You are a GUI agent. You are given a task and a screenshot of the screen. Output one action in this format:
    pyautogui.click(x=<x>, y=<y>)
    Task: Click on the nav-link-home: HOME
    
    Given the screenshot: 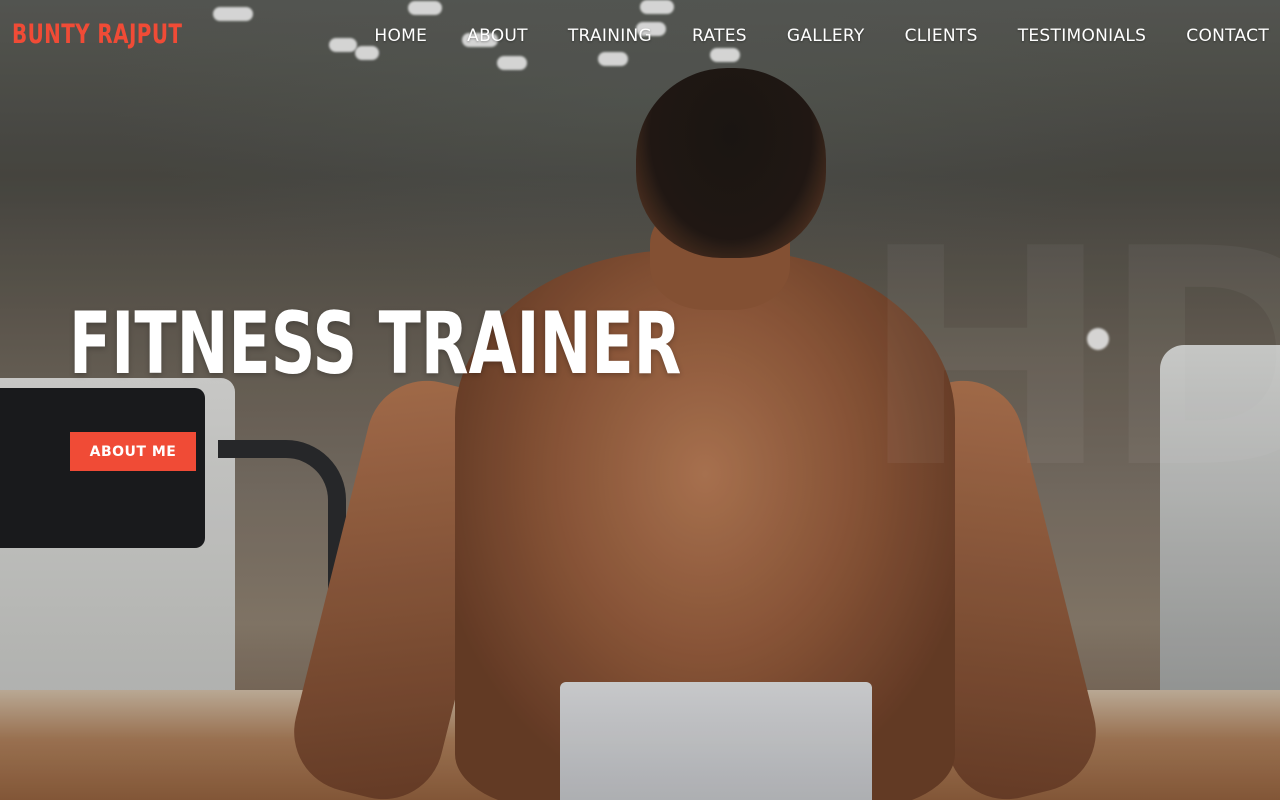 What is the action you would take?
    pyautogui.click(x=400, y=36)
    